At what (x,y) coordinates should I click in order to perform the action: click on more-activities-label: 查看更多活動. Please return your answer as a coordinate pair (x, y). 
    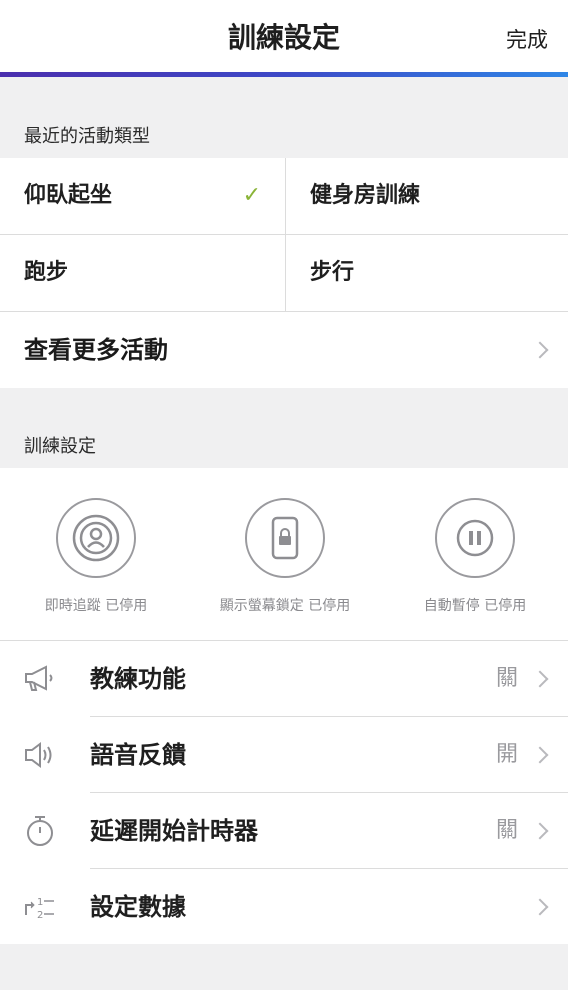
    Looking at the image, I should click on (96, 350).